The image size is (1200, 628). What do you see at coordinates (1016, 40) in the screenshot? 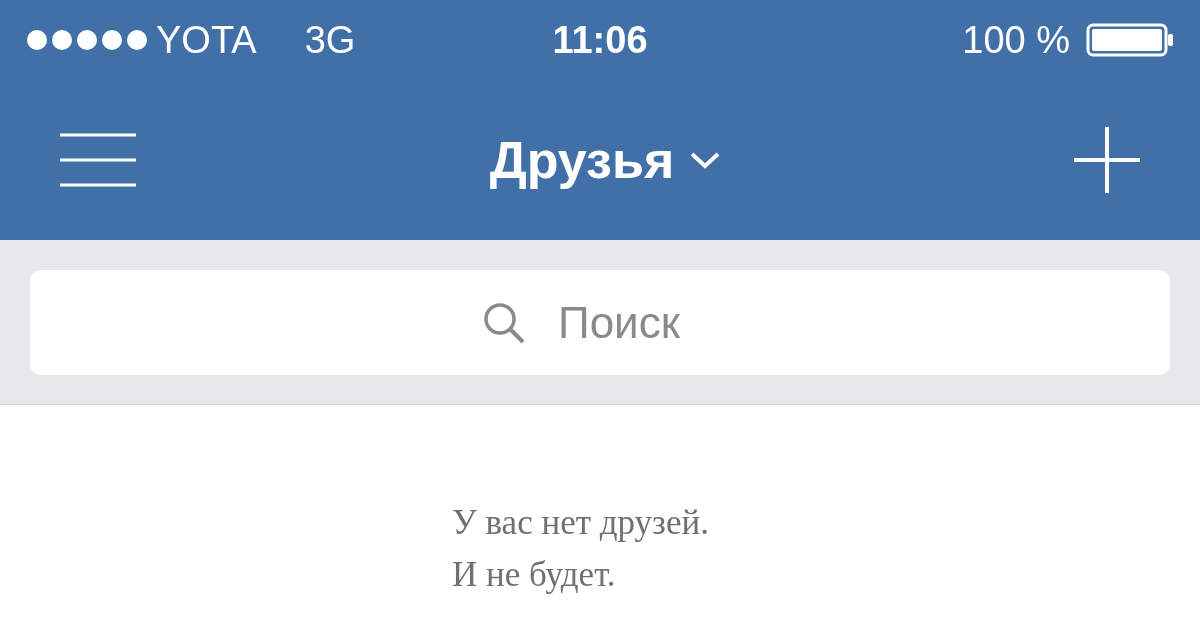
I see `battery-percent: 100 %` at bounding box center [1016, 40].